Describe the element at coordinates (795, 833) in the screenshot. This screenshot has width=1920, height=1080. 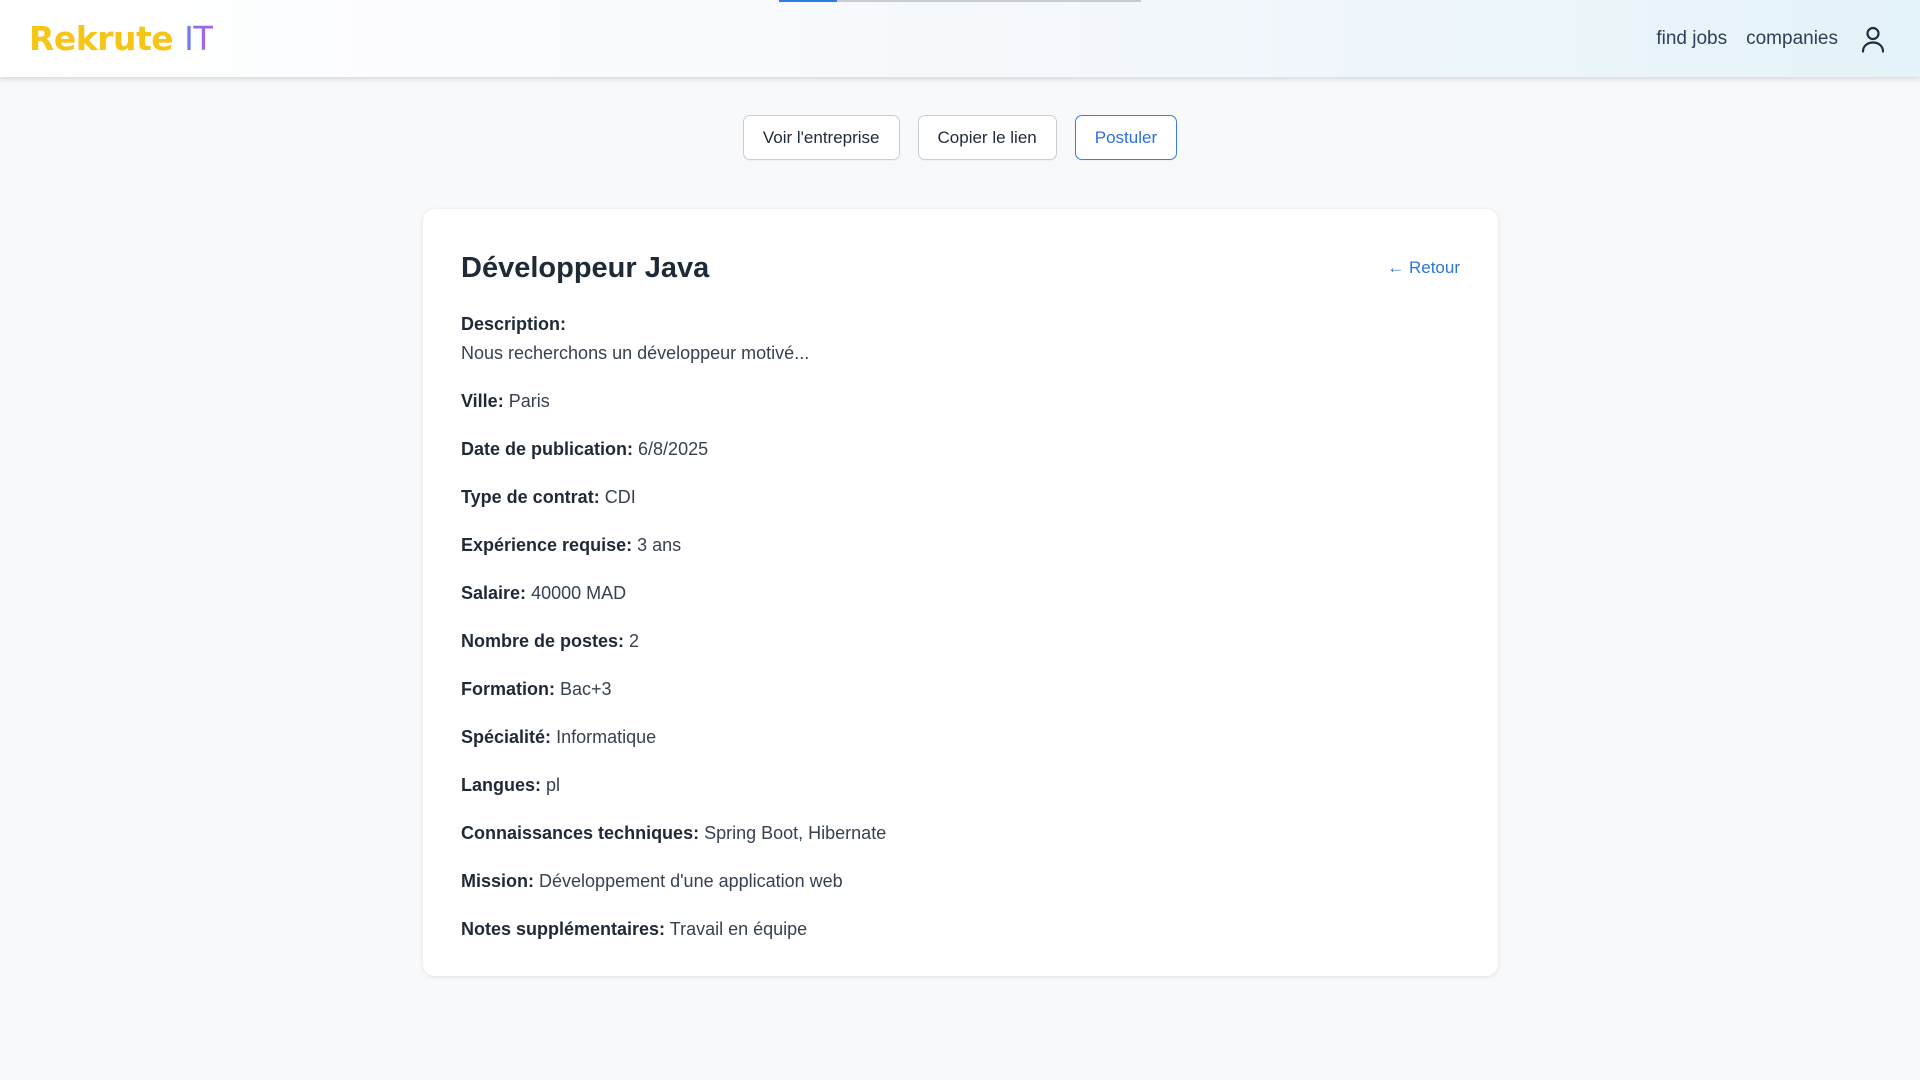
I see `field-value: Spring Boot, Hibernate` at that location.